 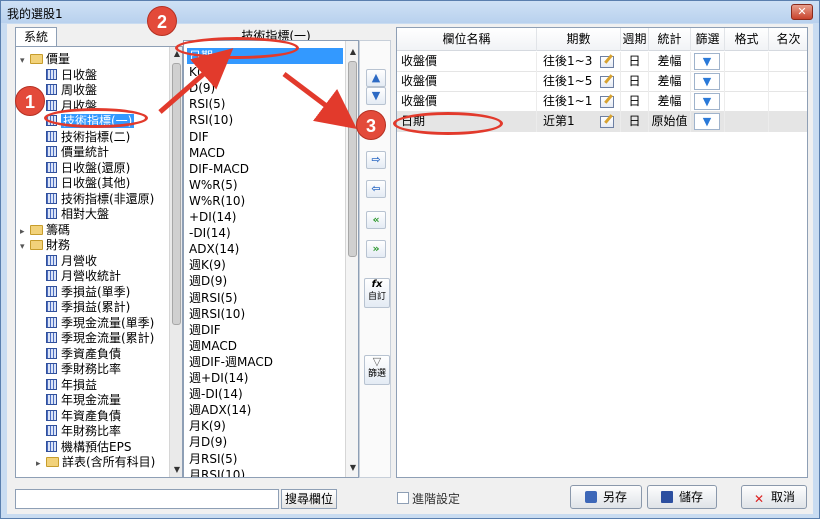 What do you see at coordinates (265, 104) in the screenshot?
I see `field-list-item: RSI(5)` at bounding box center [265, 104].